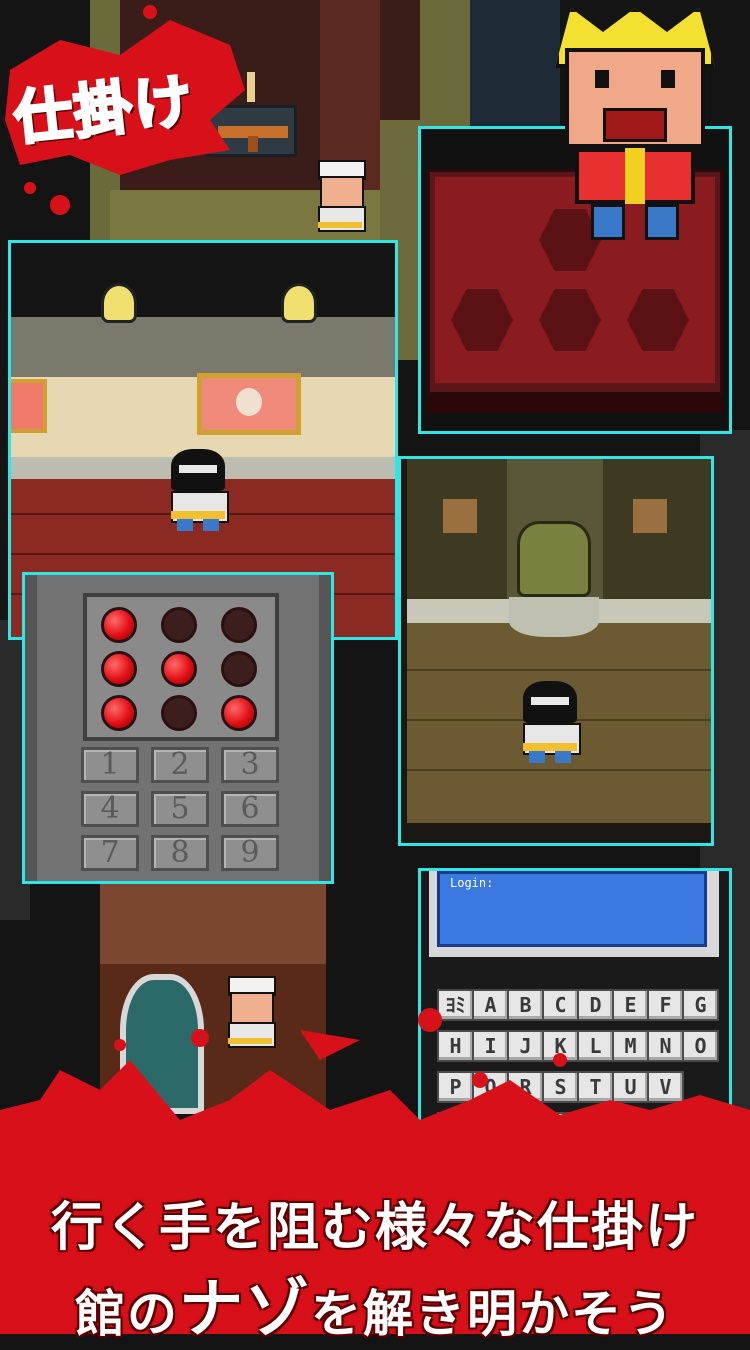  I want to click on caption-line-2: 館のナゾを解き明かそう, so click(375, 1304).